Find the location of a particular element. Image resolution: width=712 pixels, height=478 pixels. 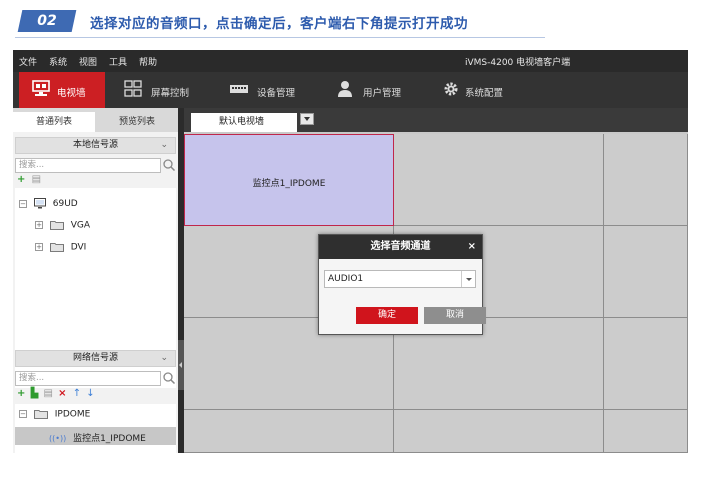

tree-folder-dvi: + DVI is located at coordinates (60, 247).